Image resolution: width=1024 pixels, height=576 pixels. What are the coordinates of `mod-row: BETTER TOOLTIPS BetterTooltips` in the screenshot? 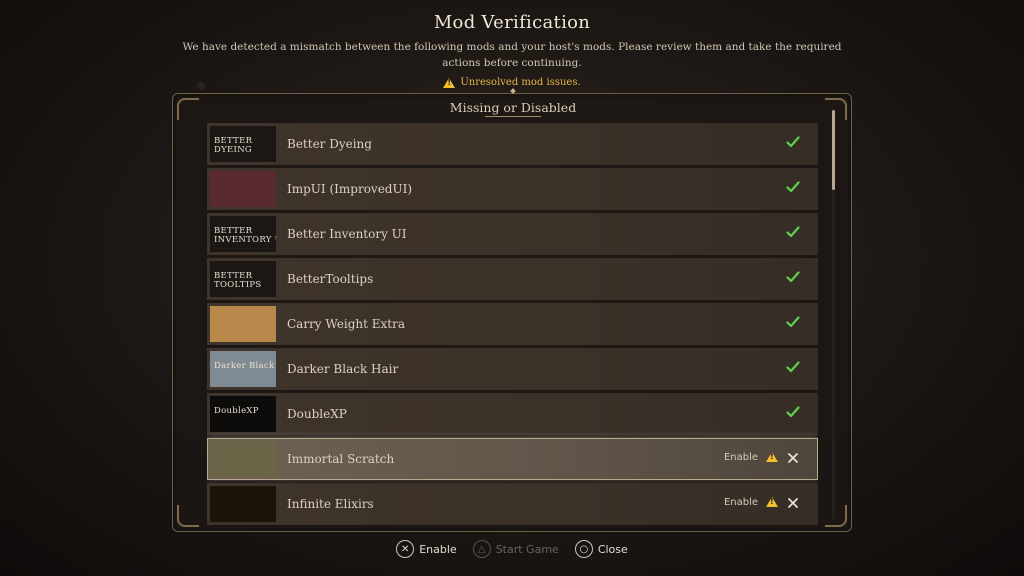 It's located at (512, 279).